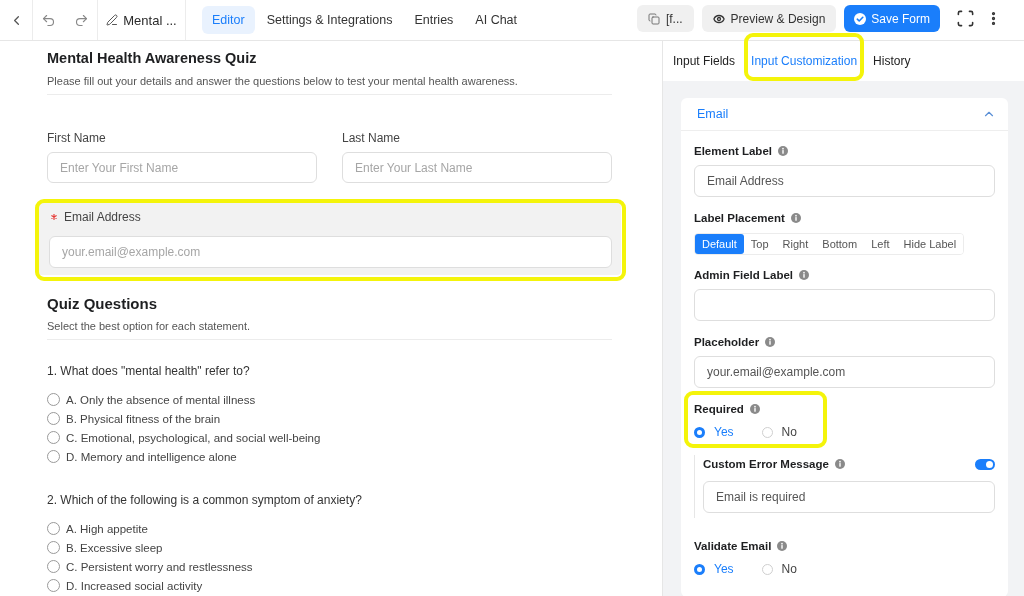 Image resolution: width=1024 pixels, height=596 pixels. What do you see at coordinates (653, 18) in the screenshot?
I see `copy-icon` at bounding box center [653, 18].